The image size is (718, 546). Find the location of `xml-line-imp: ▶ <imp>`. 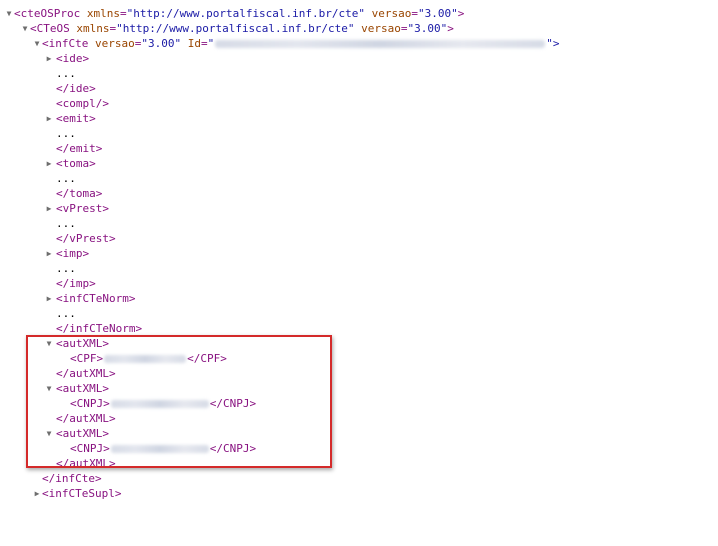

xml-line-imp: ▶ <imp> is located at coordinates (359, 253).